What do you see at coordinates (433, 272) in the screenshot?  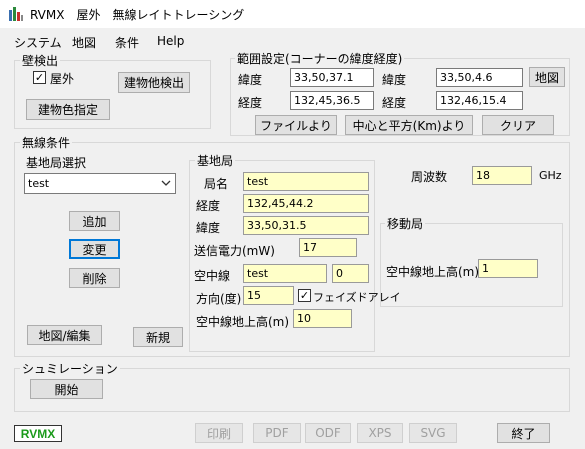 I see `mobile-height-label: 空中線地上高(m)` at bounding box center [433, 272].